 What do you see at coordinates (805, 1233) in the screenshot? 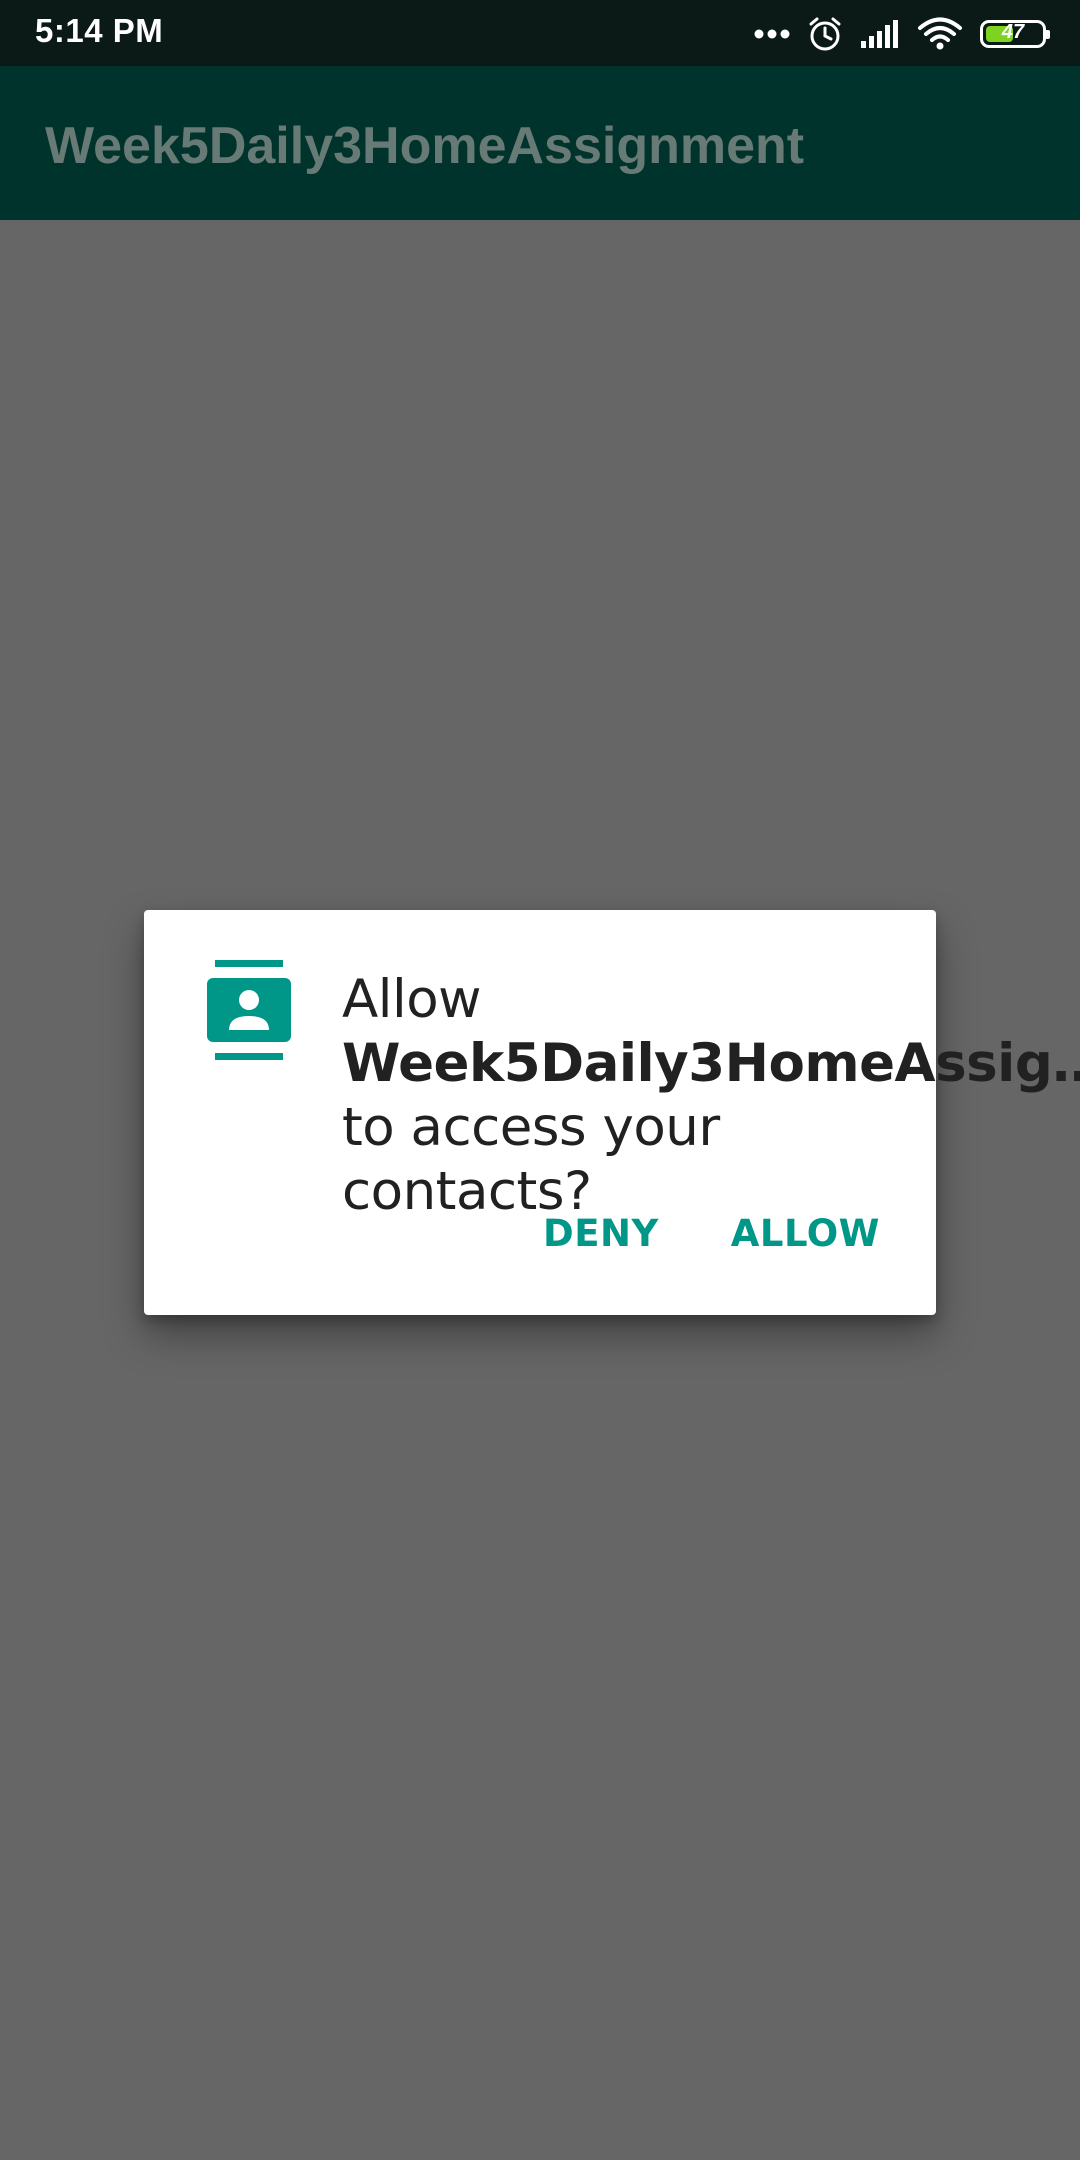
I see `allow-button: ALLOW` at bounding box center [805, 1233].